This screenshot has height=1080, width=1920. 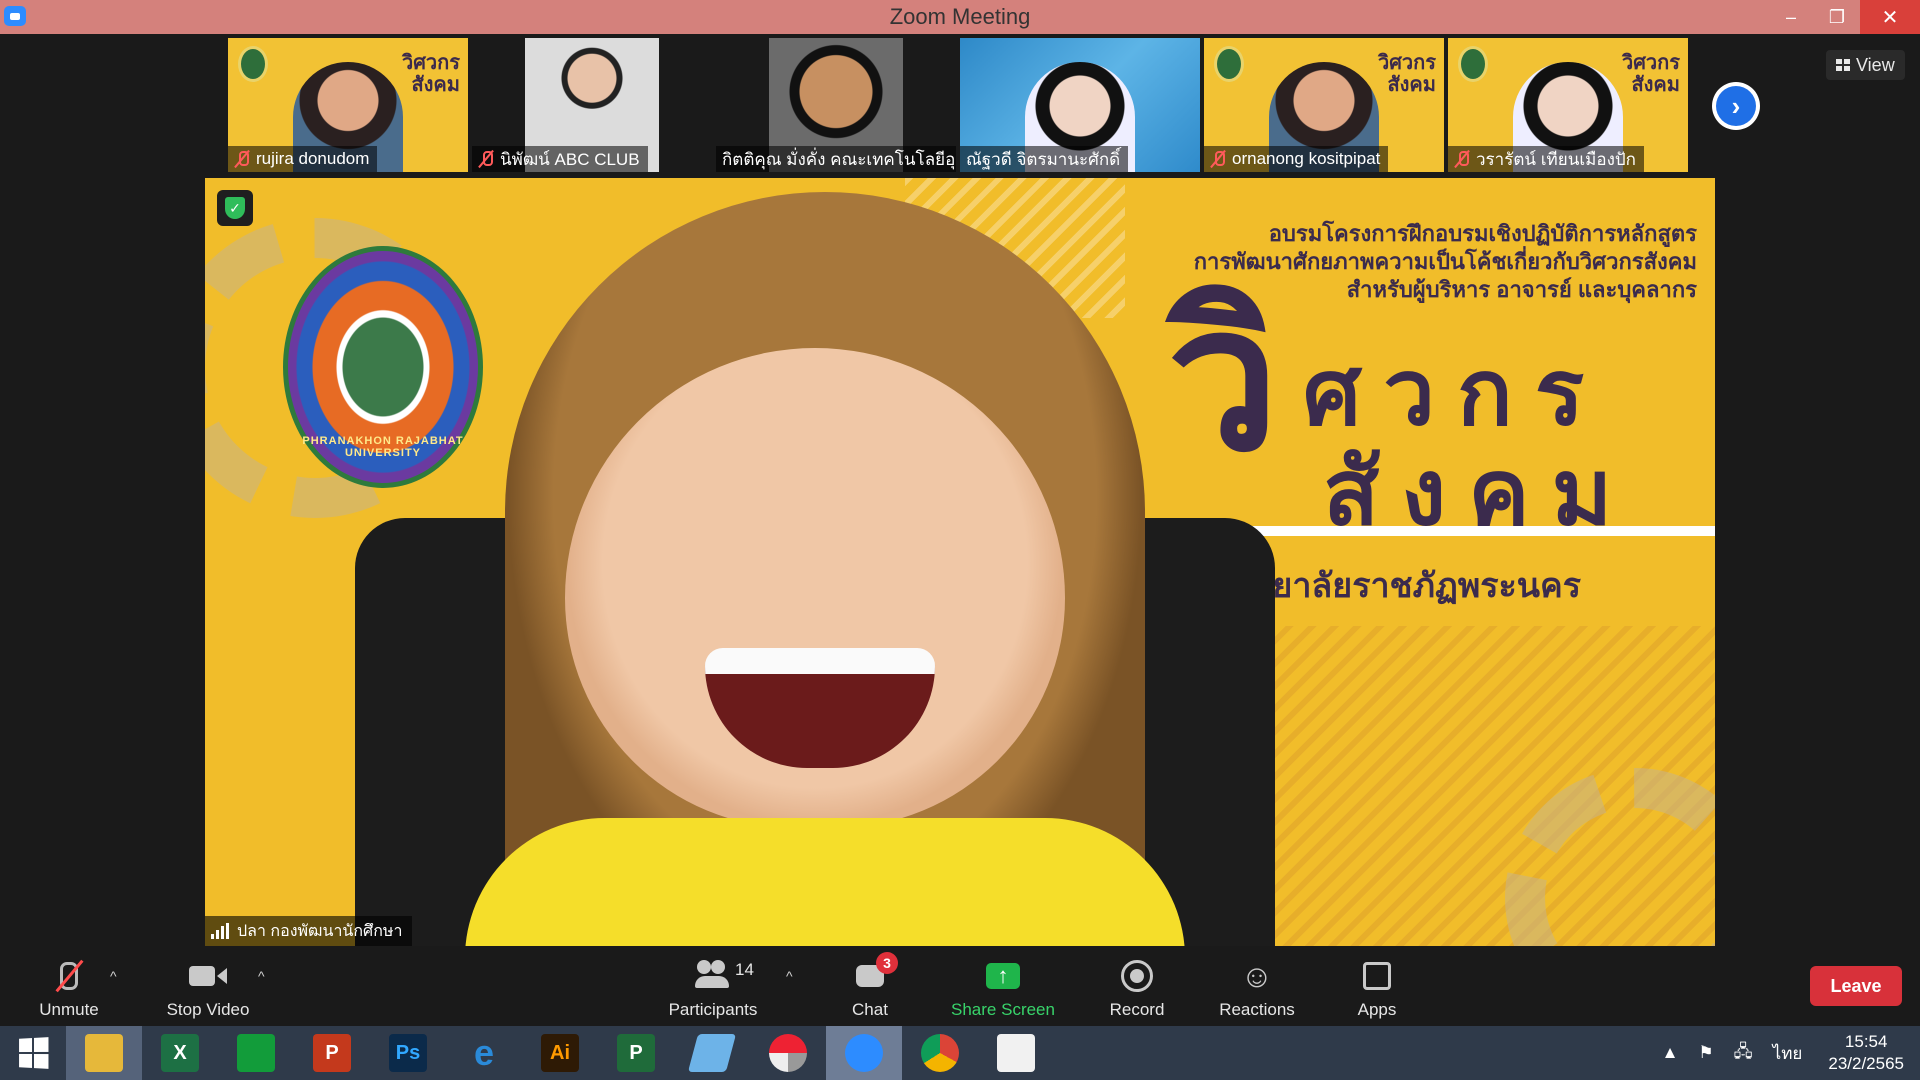 What do you see at coordinates (1257, 976) in the screenshot?
I see `reactions-icon` at bounding box center [1257, 976].